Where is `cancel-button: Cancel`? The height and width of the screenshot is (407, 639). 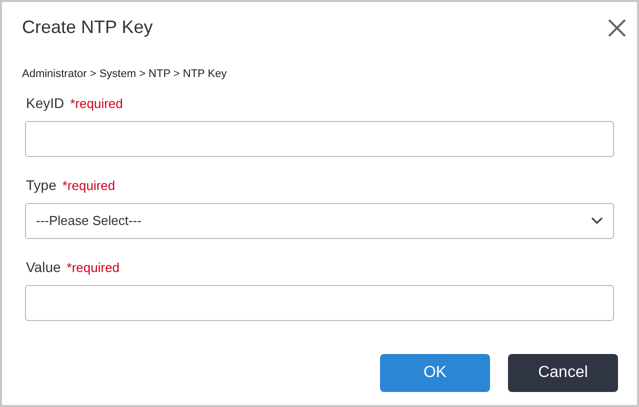 cancel-button: Cancel is located at coordinates (563, 373).